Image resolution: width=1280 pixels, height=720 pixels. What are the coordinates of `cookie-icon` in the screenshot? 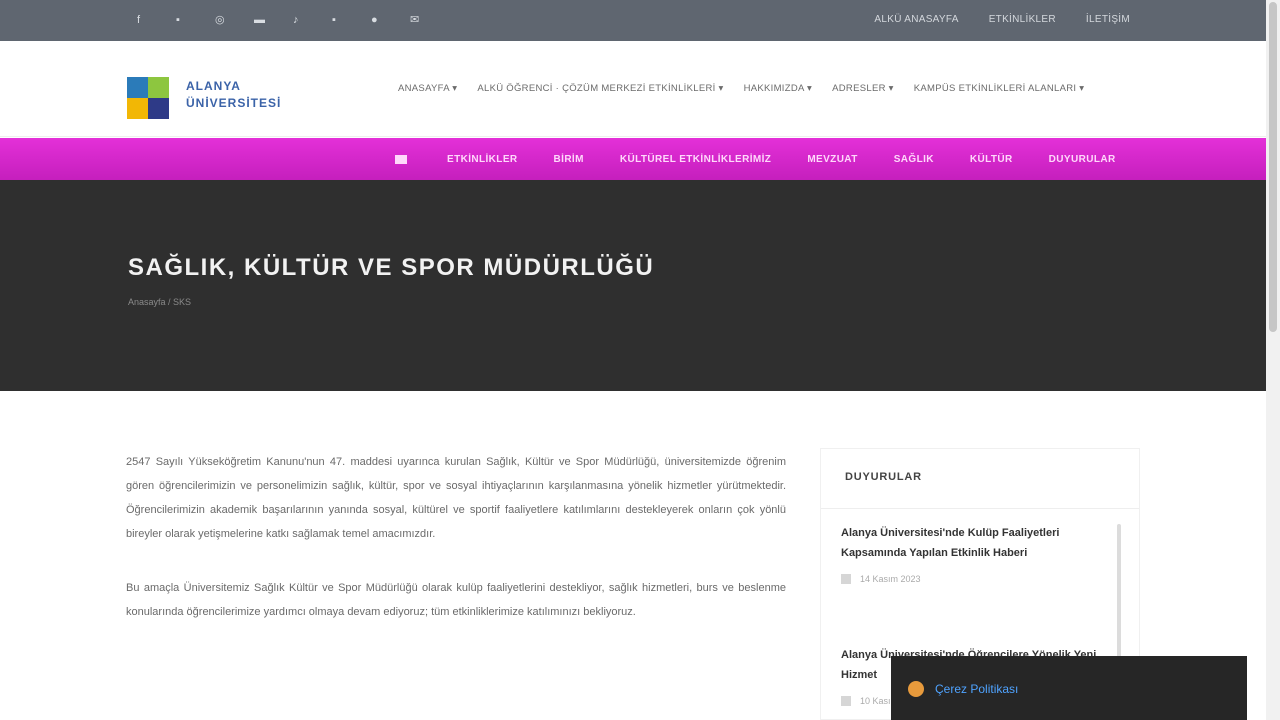 It's located at (916, 689).